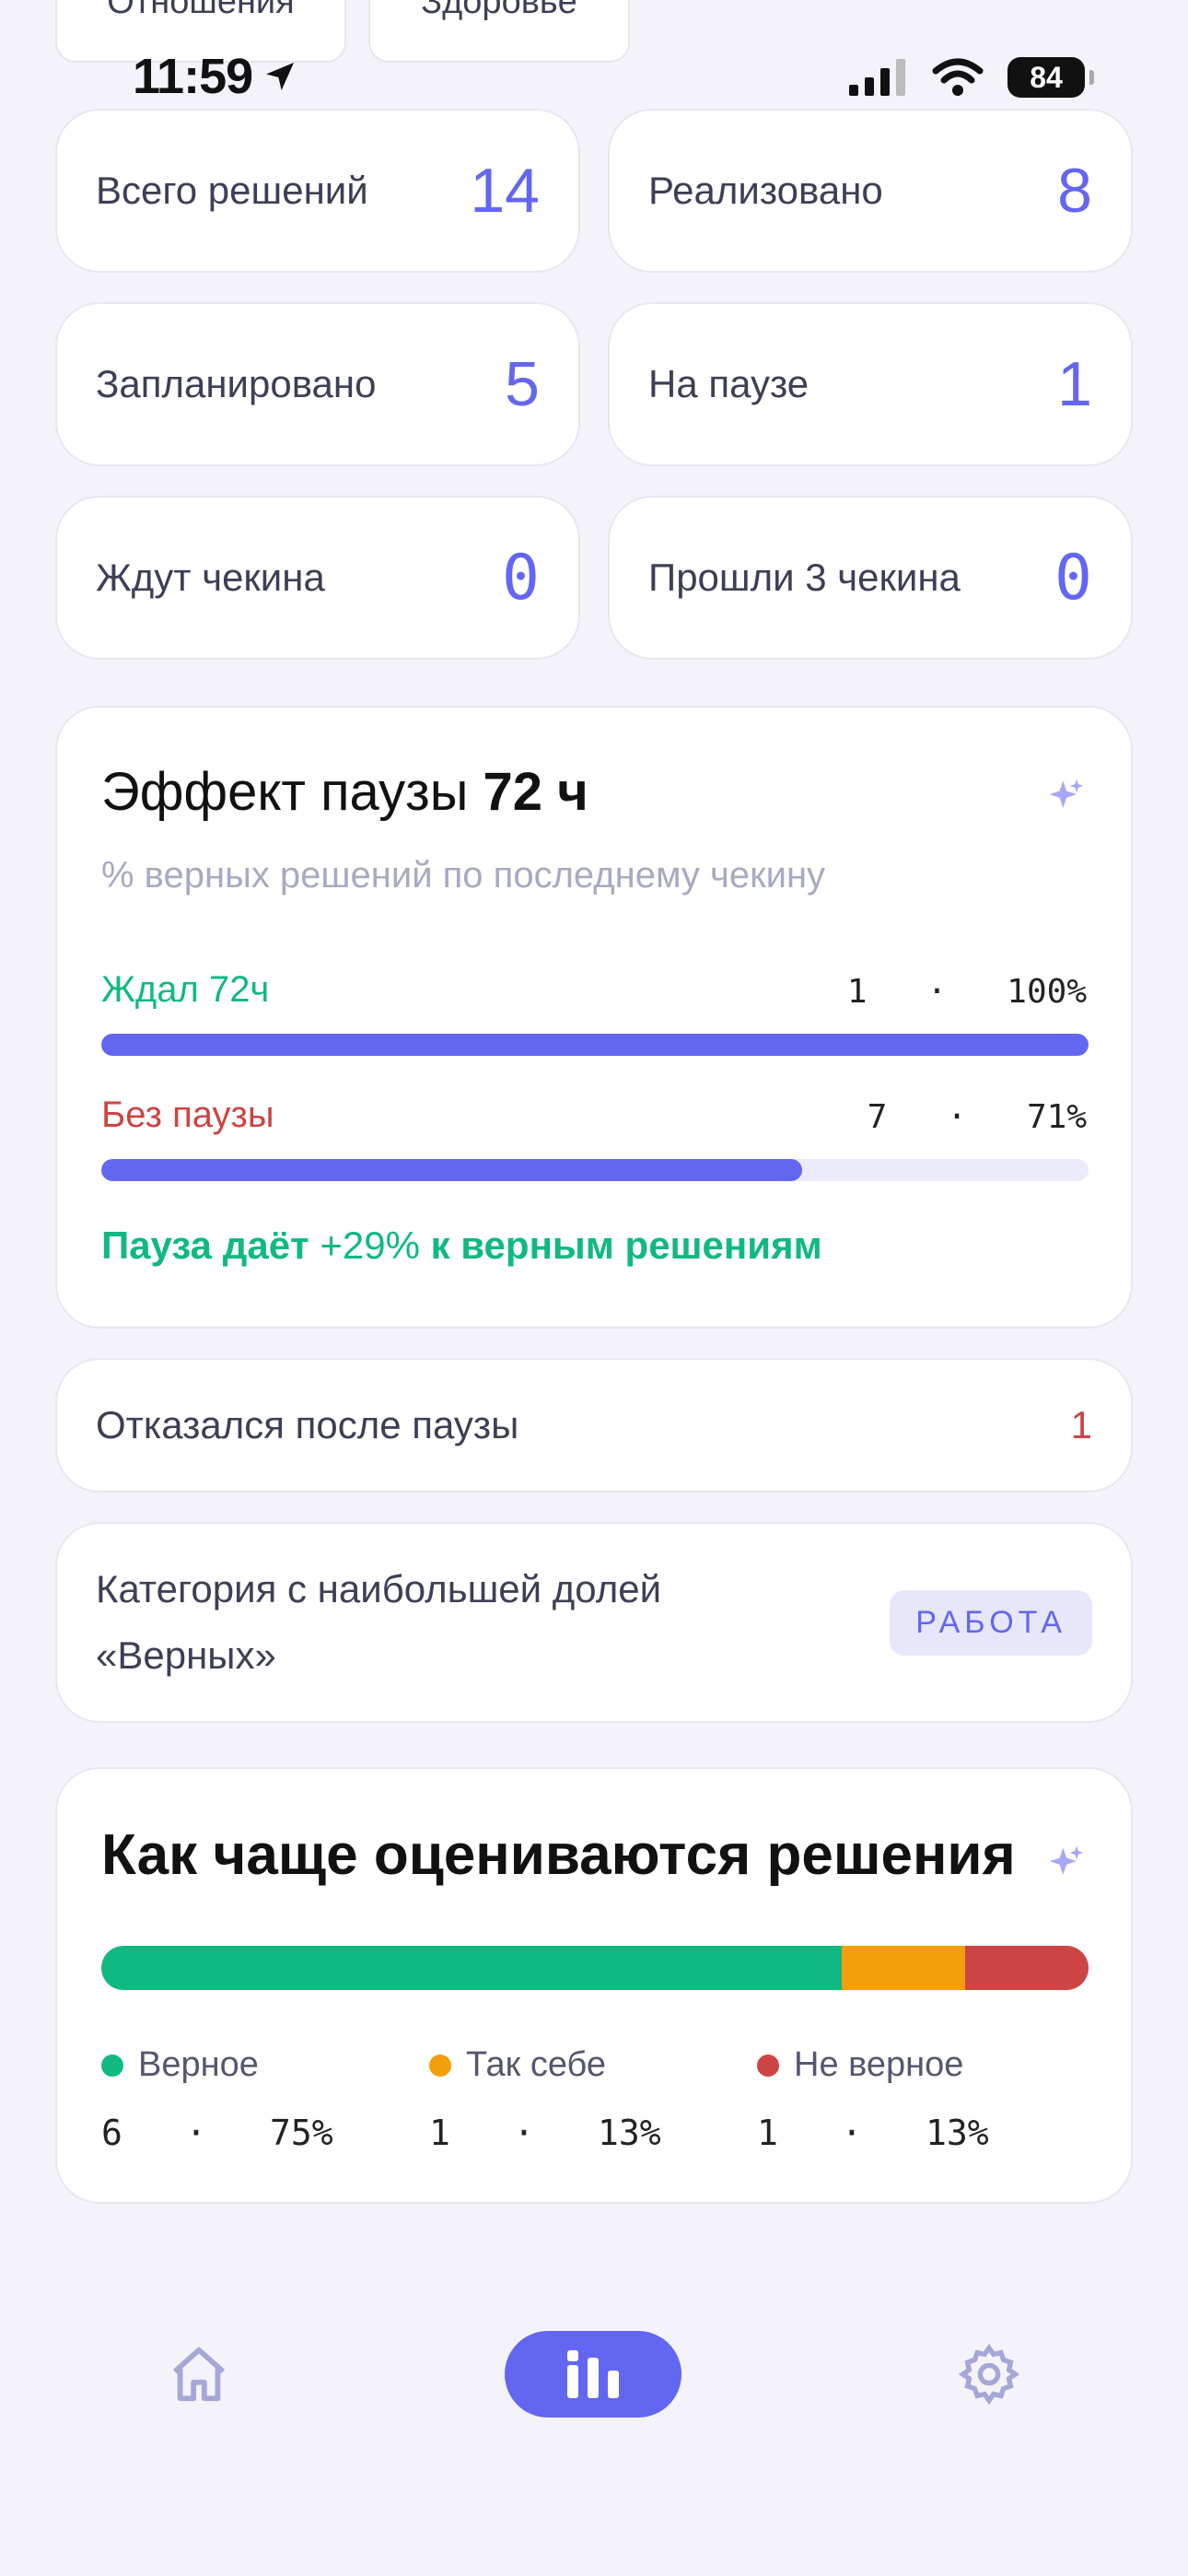 Image resolution: width=1188 pixels, height=2576 pixels. Describe the element at coordinates (452, 1170) in the screenshot. I see `no-pause-bar-fill` at that location.